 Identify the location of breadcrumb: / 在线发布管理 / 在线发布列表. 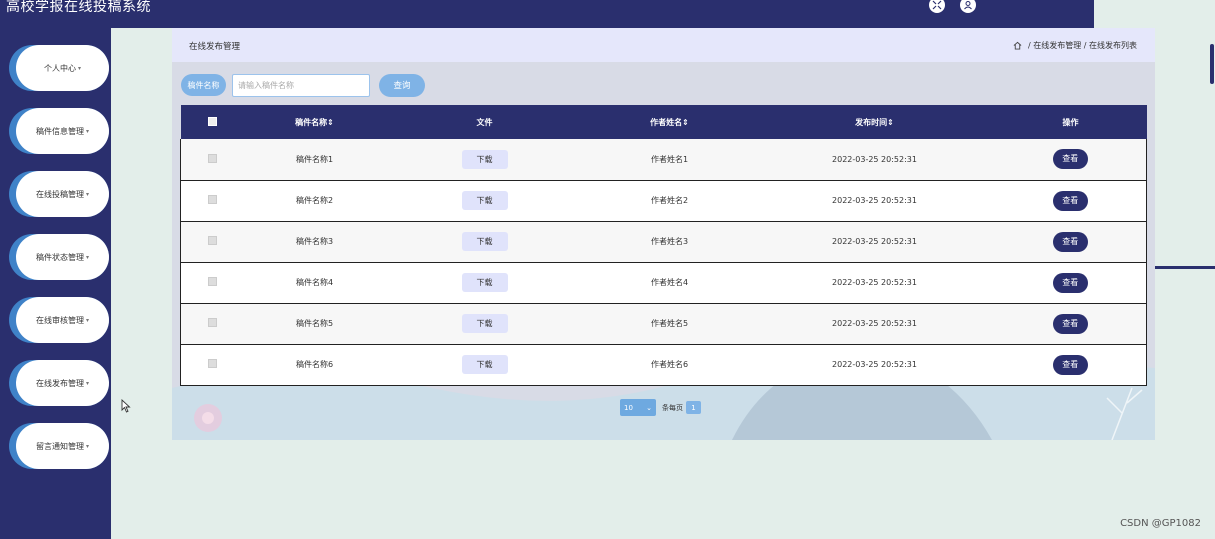
(1075, 45).